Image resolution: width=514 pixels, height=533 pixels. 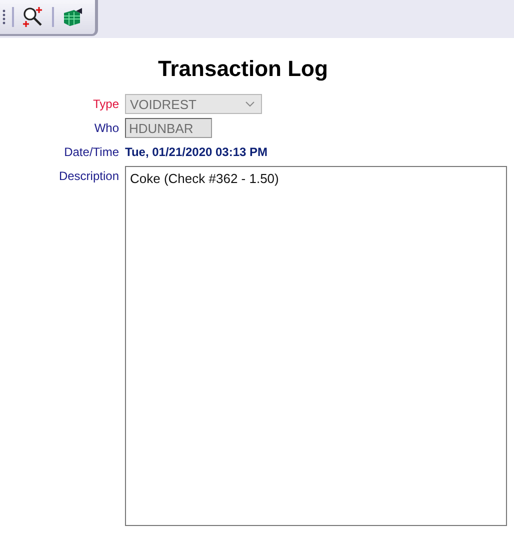 I want to click on field-value: Tue, 01/21/2020 03:13 PM, so click(x=197, y=152).